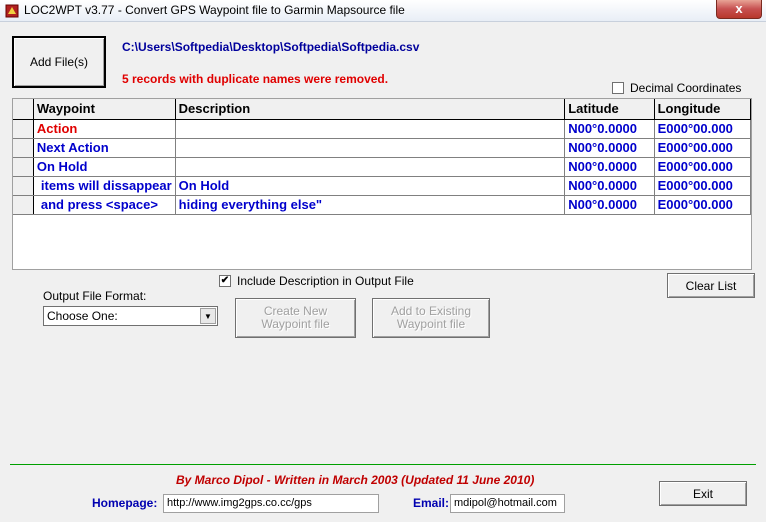  I want to click on clear-list-label: Clear List, so click(711, 285).